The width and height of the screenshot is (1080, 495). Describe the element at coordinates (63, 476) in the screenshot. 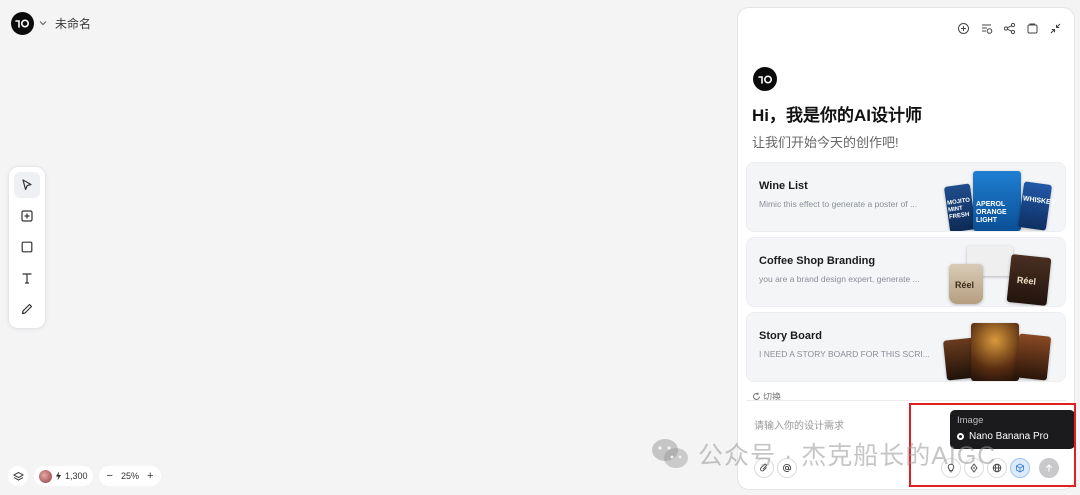

I see `credits-chip: 1,300` at that location.